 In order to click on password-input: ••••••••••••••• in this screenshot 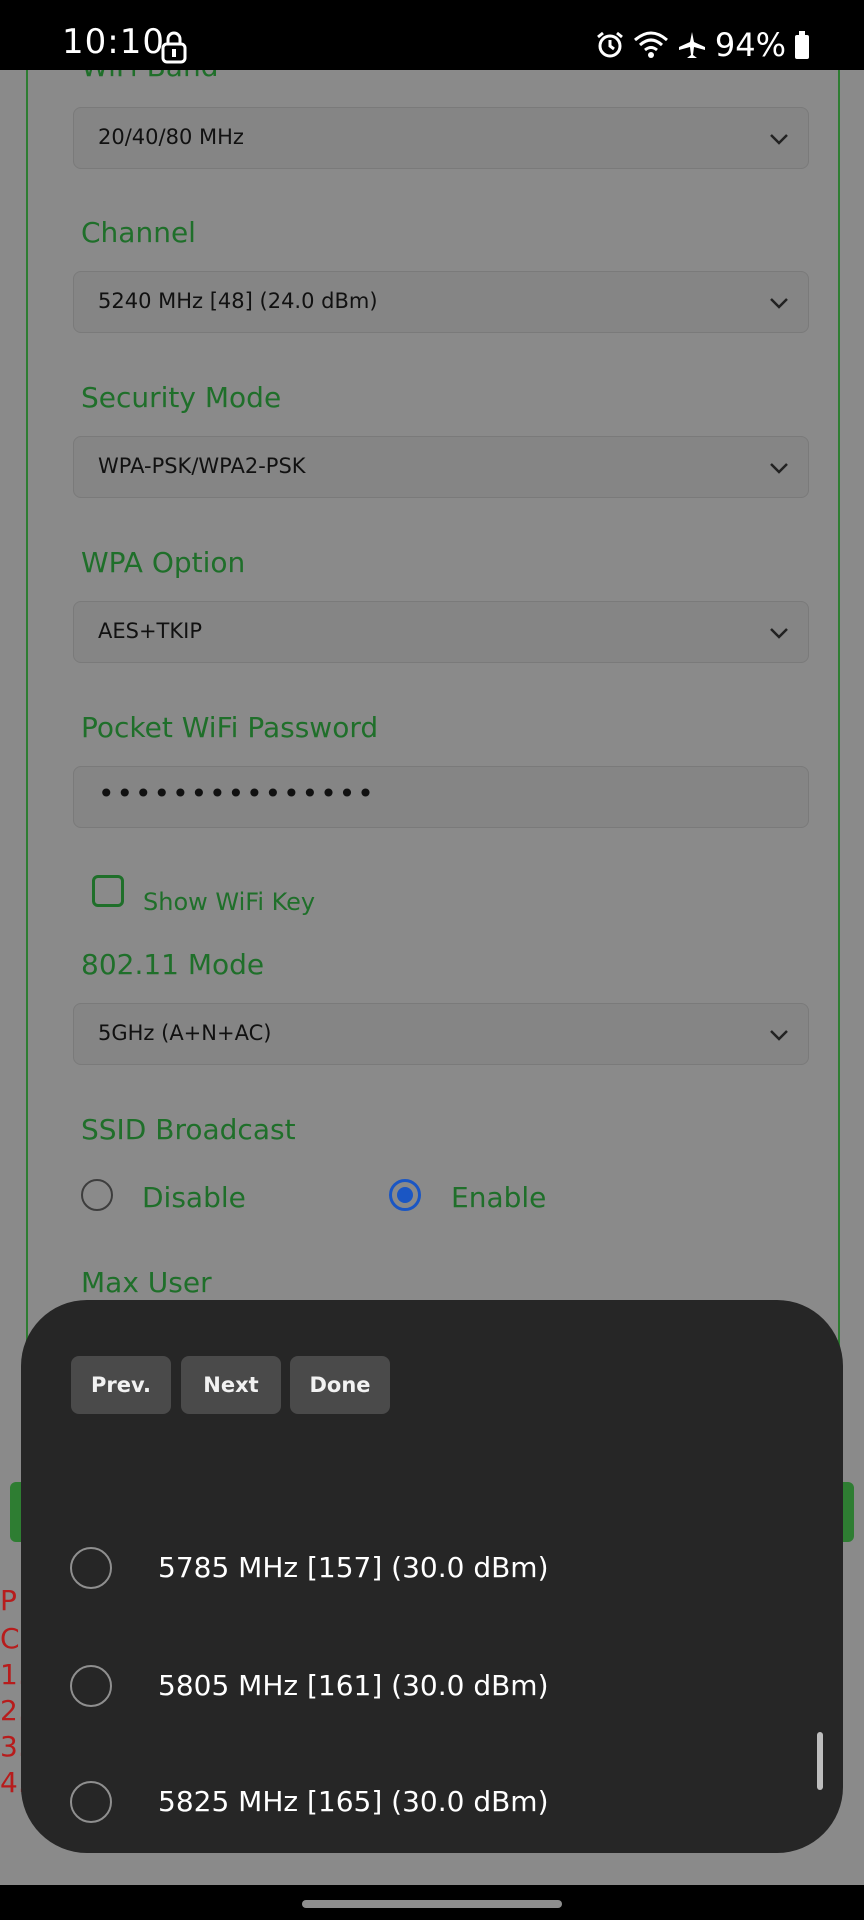, I will do `click(441, 797)`.